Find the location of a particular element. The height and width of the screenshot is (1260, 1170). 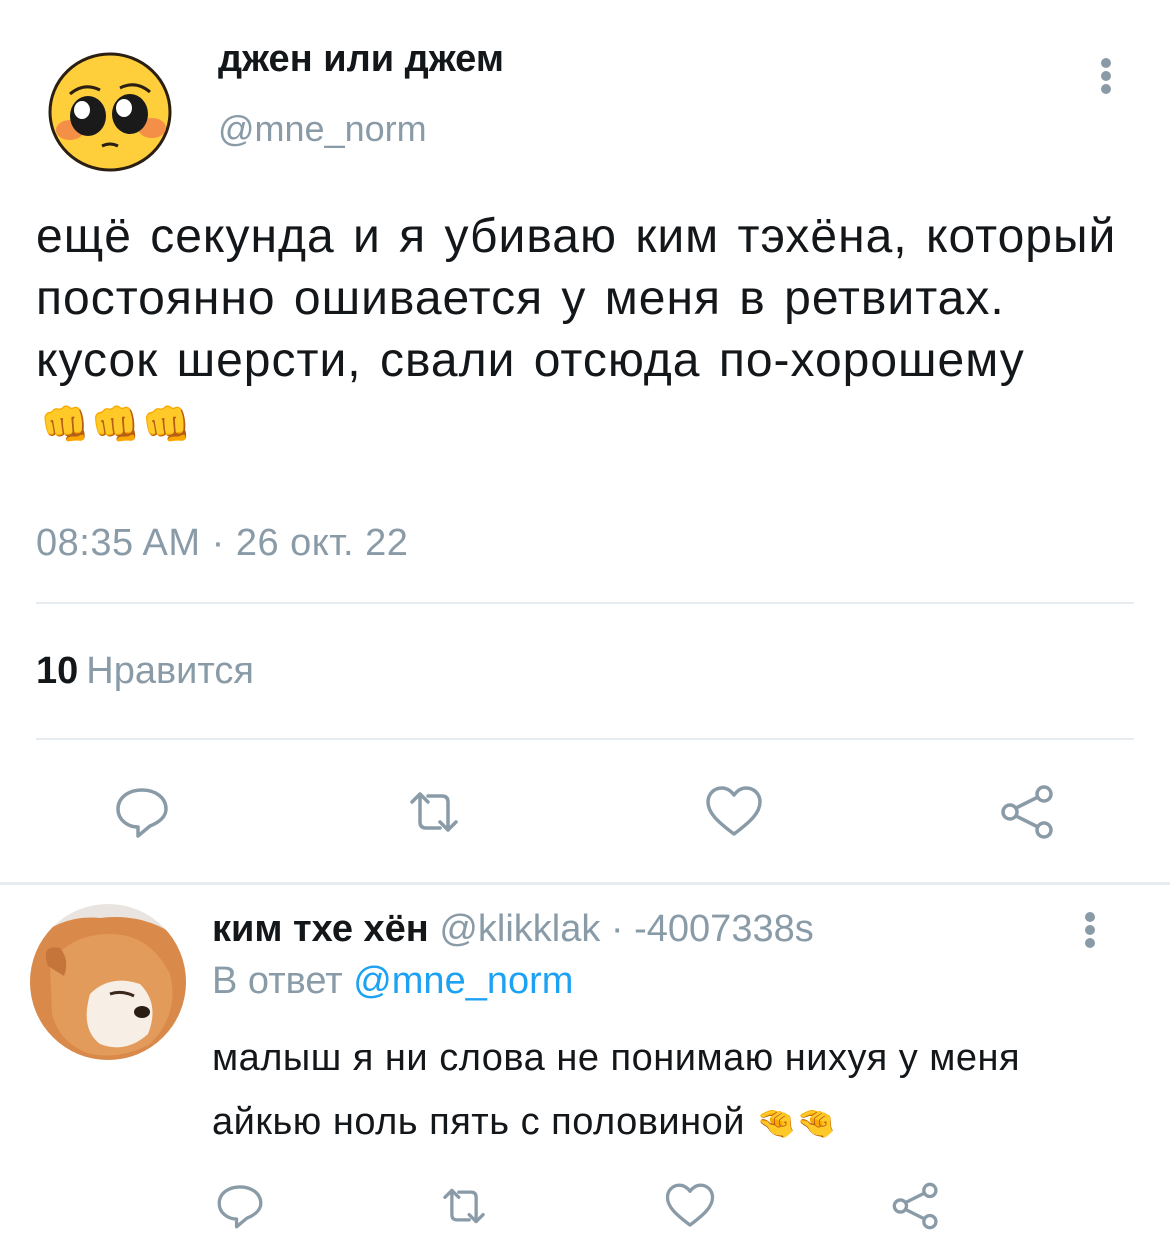

author-handle: @mne_norm is located at coordinates (322, 129).